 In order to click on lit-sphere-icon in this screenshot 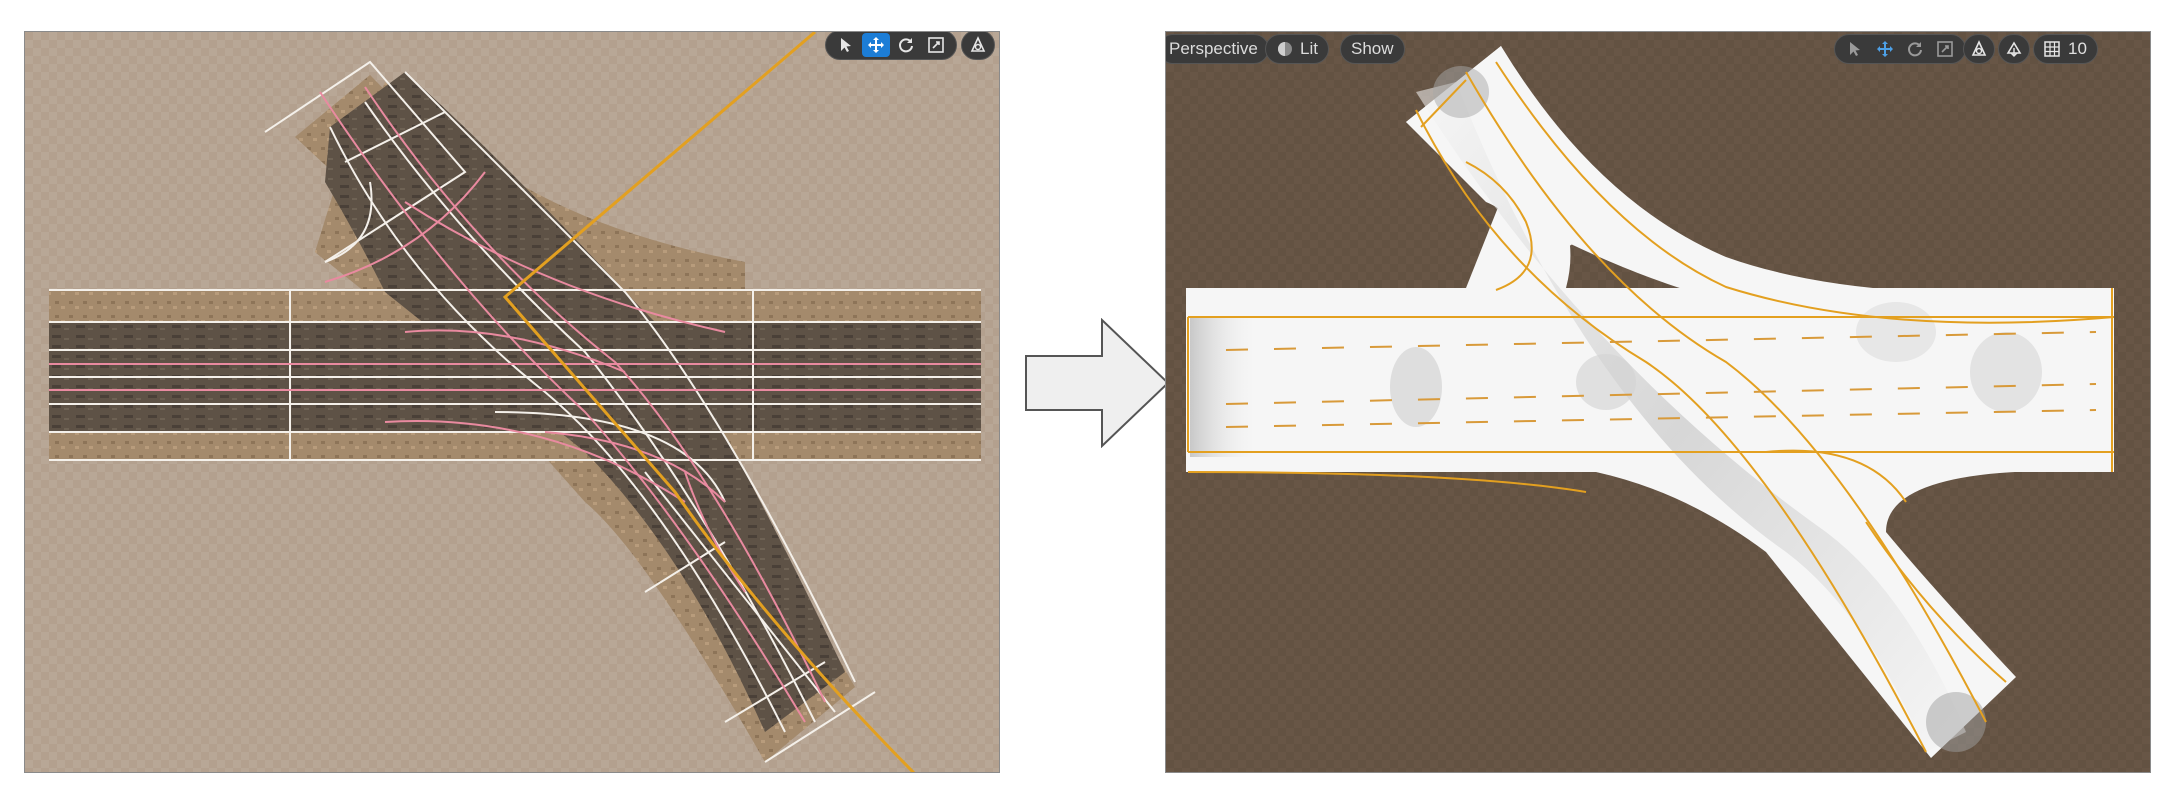, I will do `click(1285, 49)`.